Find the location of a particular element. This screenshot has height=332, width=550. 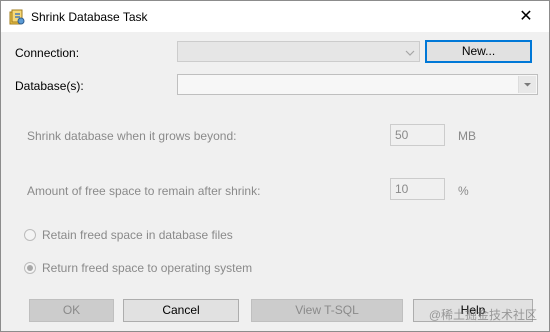

ok-button: OK is located at coordinates (71, 310).